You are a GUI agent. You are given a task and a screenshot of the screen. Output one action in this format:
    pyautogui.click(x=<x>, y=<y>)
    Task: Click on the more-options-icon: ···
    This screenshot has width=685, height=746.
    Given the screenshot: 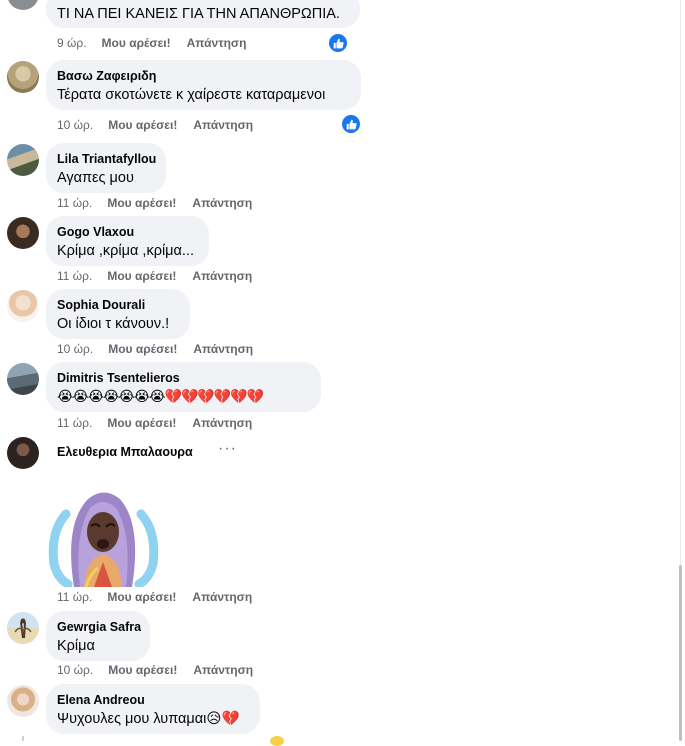 What is the action you would take?
    pyautogui.click(x=227, y=449)
    